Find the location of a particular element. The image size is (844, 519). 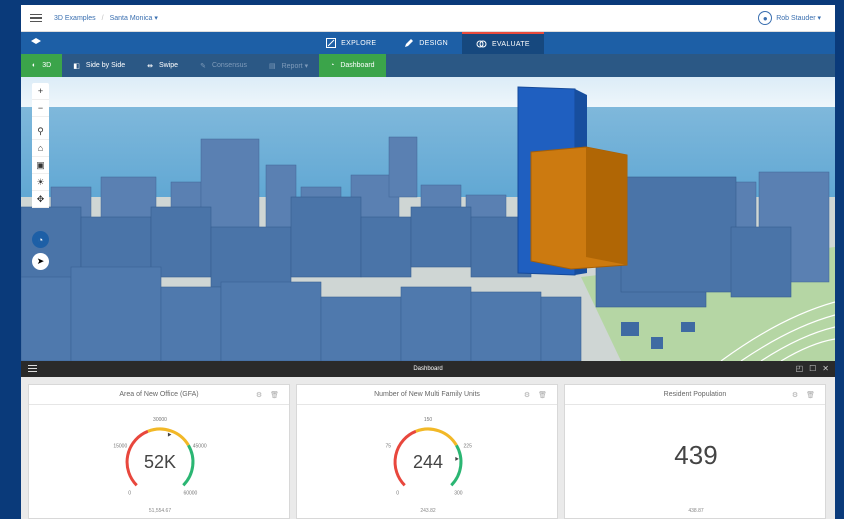

mode-nav: EXPLORE DESIGN EVALUATE is located at coordinates (428, 43).